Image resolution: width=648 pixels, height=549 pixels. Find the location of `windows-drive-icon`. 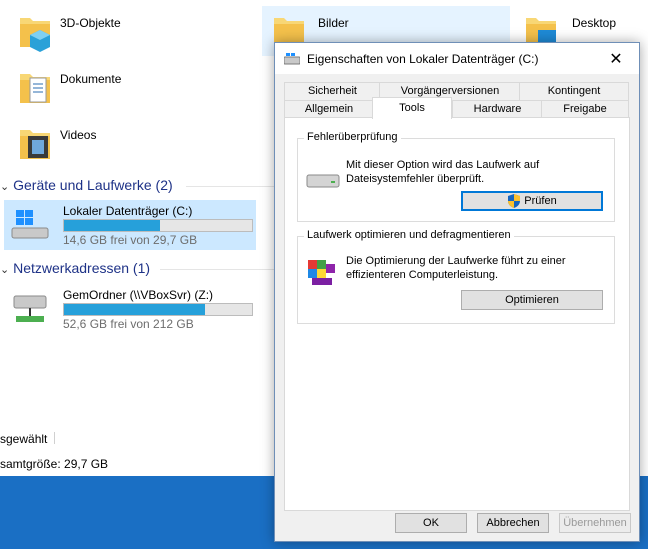

windows-drive-icon is located at coordinates (30, 224).